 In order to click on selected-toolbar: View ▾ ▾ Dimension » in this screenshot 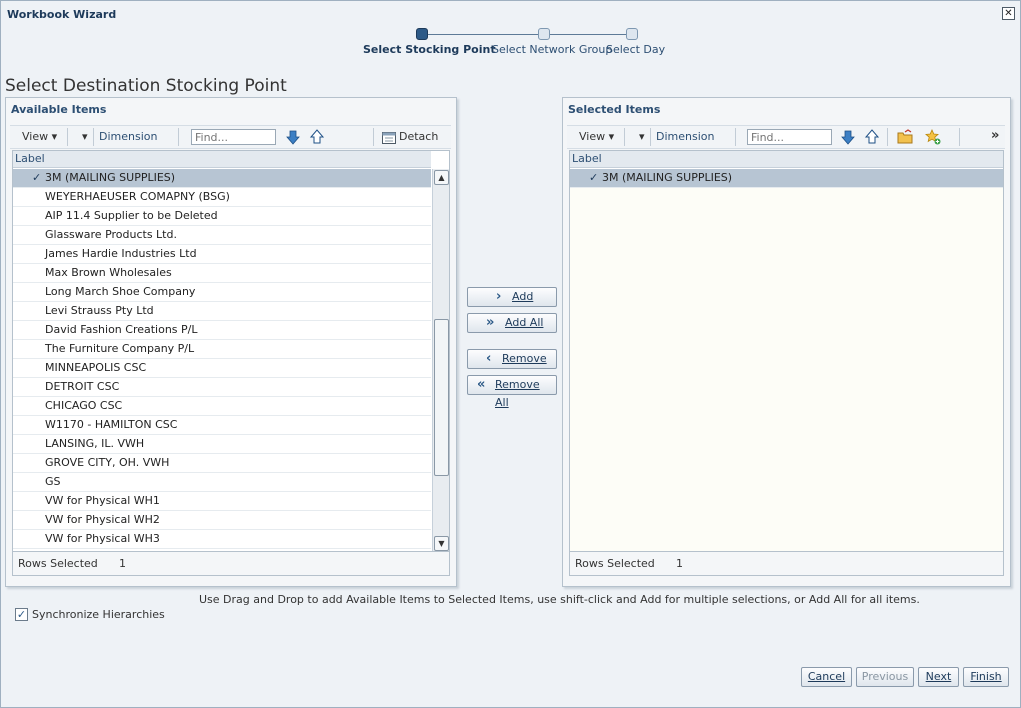, I will do `click(786, 137)`.